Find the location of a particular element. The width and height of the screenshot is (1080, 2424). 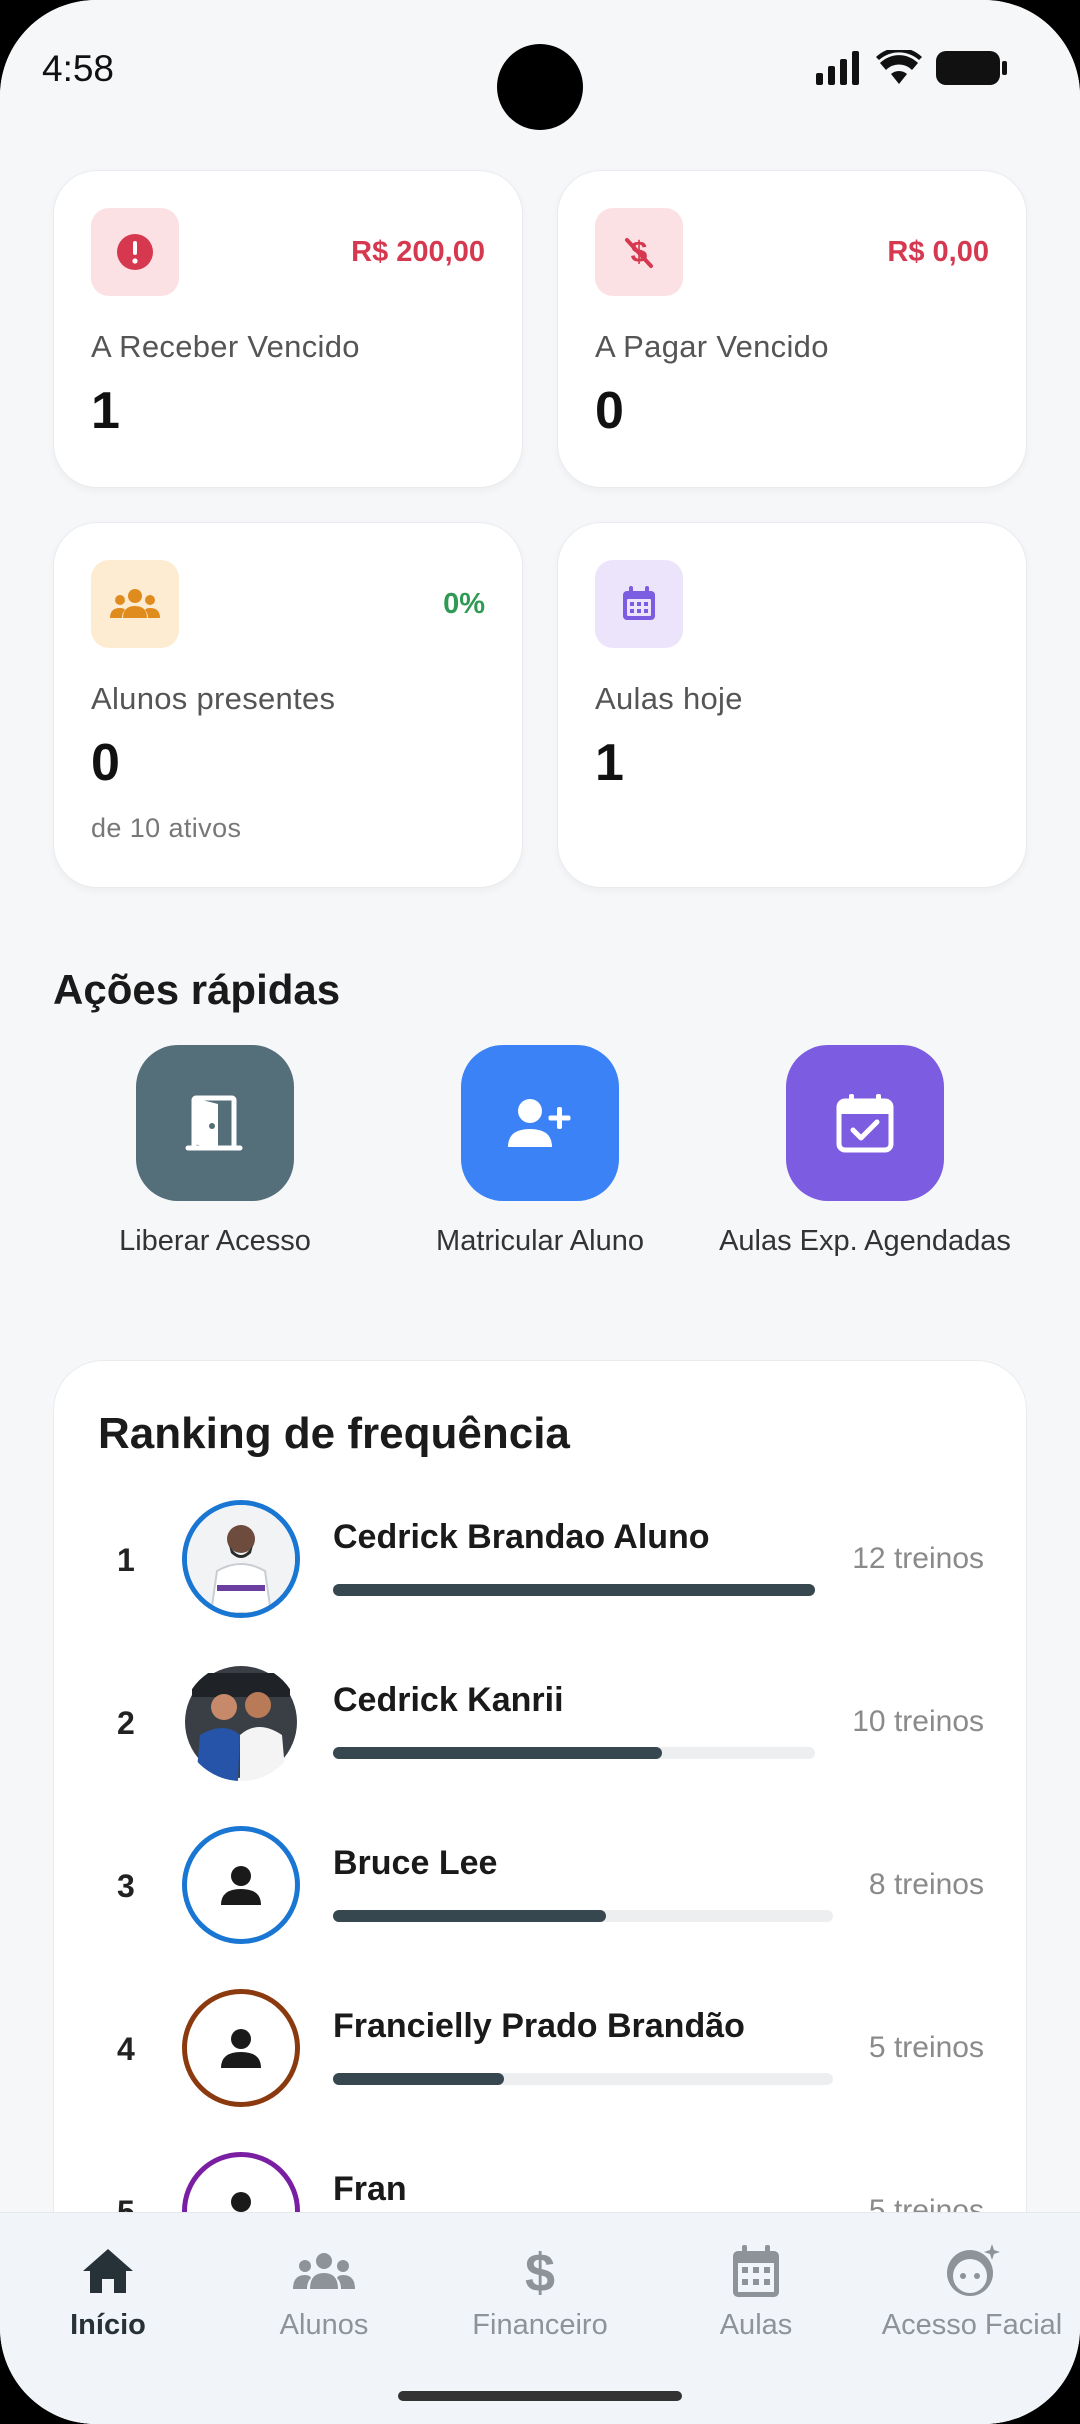

payable-overdue-card: $ R$ 0,00 A Pagar Vencido 0 is located at coordinates (792, 329).